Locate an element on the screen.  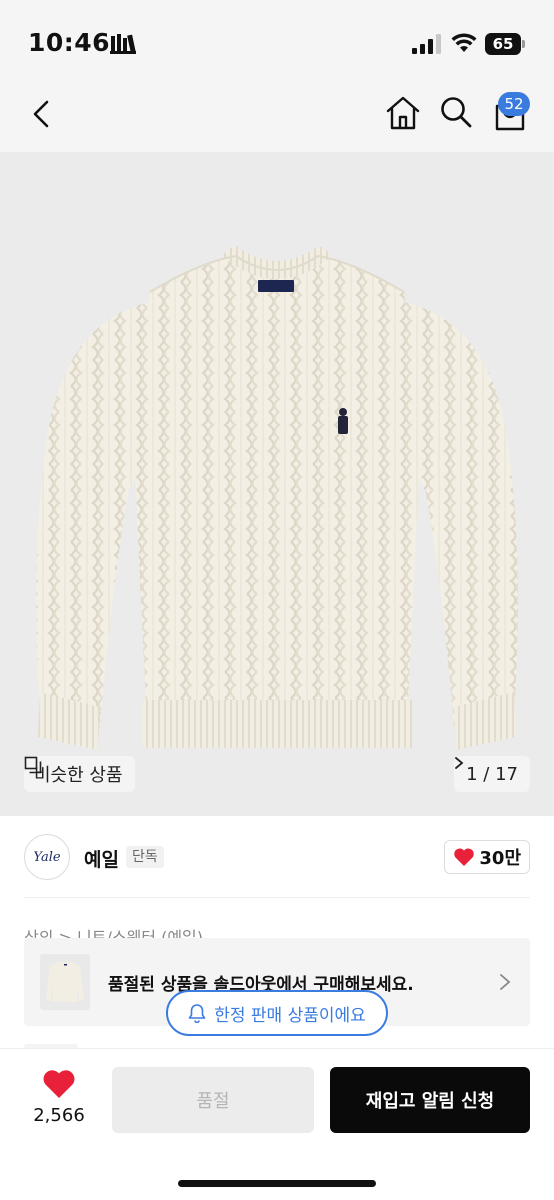
home-icon is located at coordinates (403, 113).